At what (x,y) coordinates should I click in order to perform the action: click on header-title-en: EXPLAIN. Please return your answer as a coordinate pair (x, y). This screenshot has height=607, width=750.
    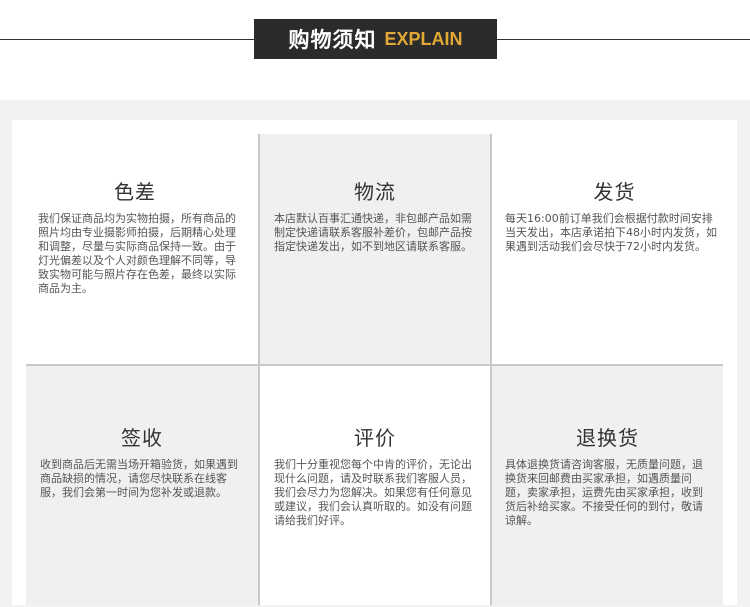
    Looking at the image, I should click on (423, 38).